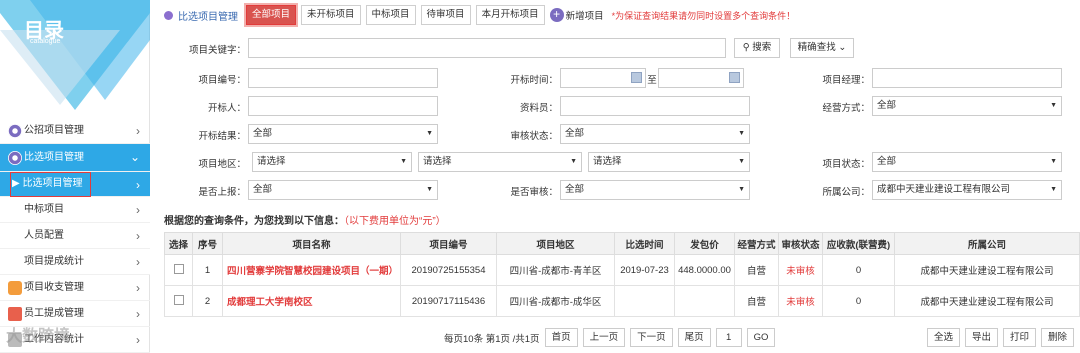  I want to click on page-number-input: 1, so click(728, 337).